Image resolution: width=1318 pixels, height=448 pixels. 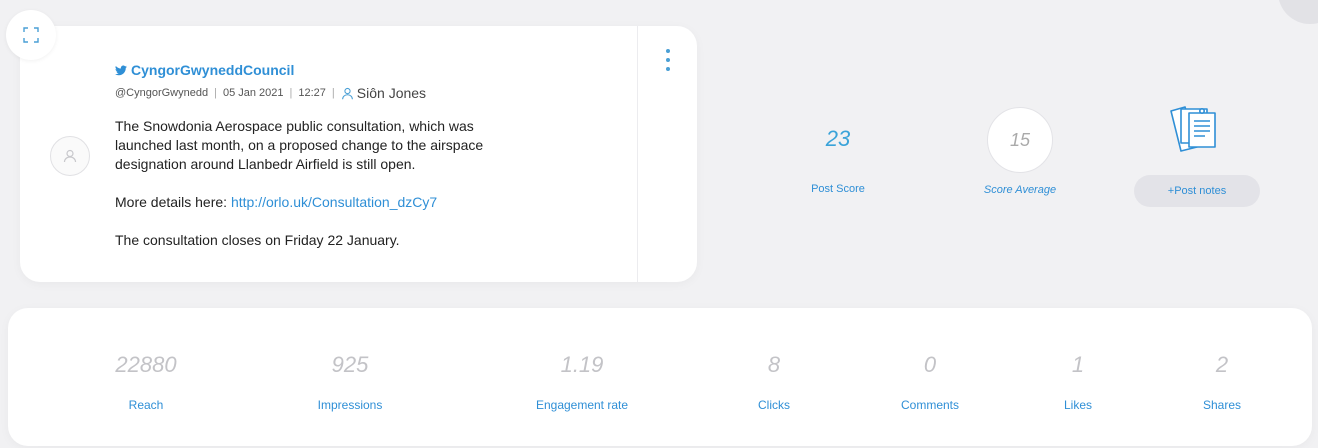 What do you see at coordinates (312, 93) in the screenshot?
I see `post-time: 12:27` at bounding box center [312, 93].